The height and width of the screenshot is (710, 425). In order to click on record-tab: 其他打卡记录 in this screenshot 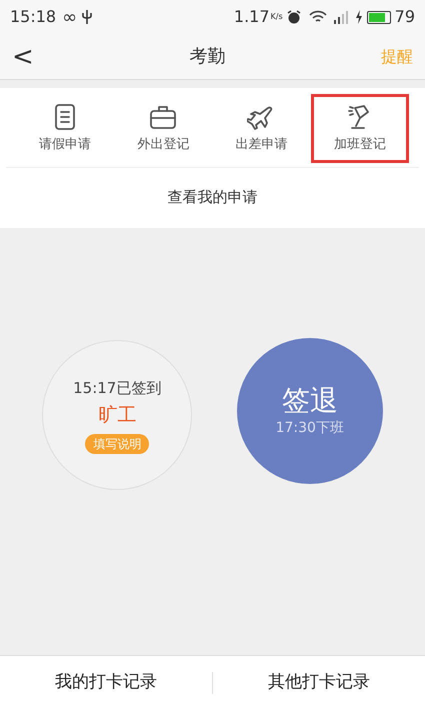, I will do `click(319, 683)`.